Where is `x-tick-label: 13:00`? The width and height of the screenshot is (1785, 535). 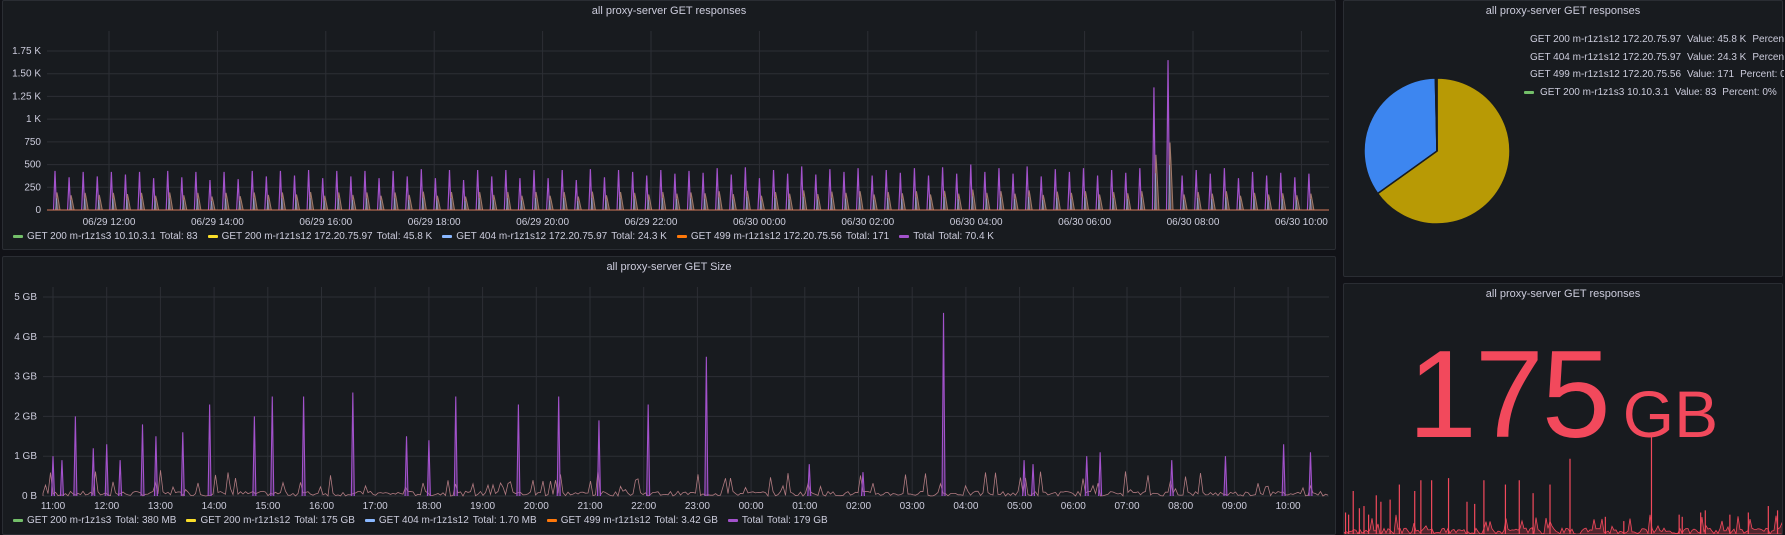 x-tick-label: 13:00 is located at coordinates (160, 506).